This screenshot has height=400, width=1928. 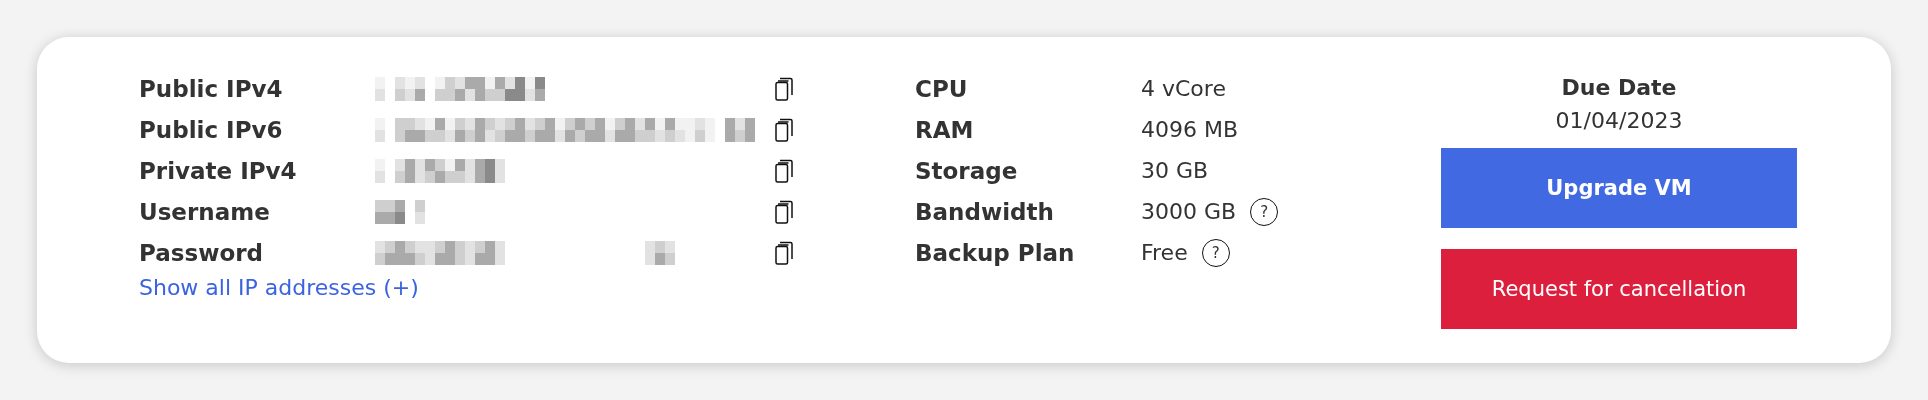 What do you see at coordinates (985, 211) in the screenshot?
I see `spec-label: Bandwidth` at bounding box center [985, 211].